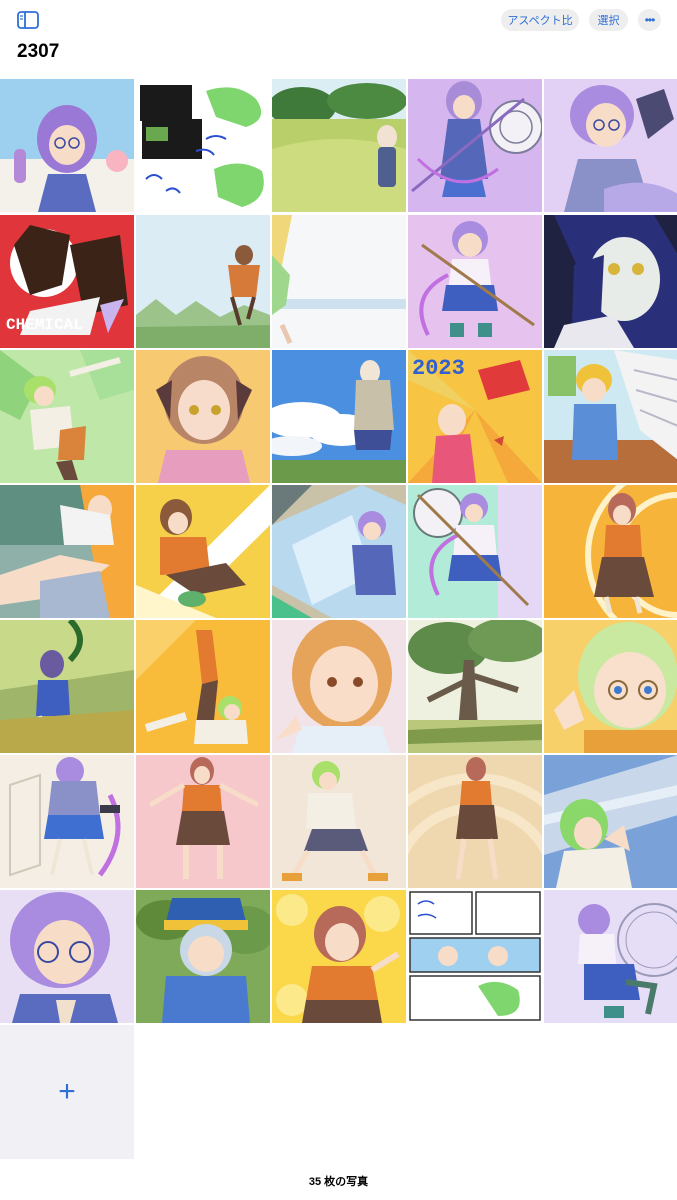 This screenshot has width=677, height=1200. I want to click on tile-caption-year: 2023, so click(438, 368).